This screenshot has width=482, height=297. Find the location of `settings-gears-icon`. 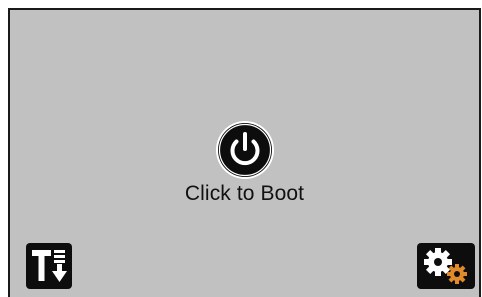

settings-gears-icon is located at coordinates (445, 266).